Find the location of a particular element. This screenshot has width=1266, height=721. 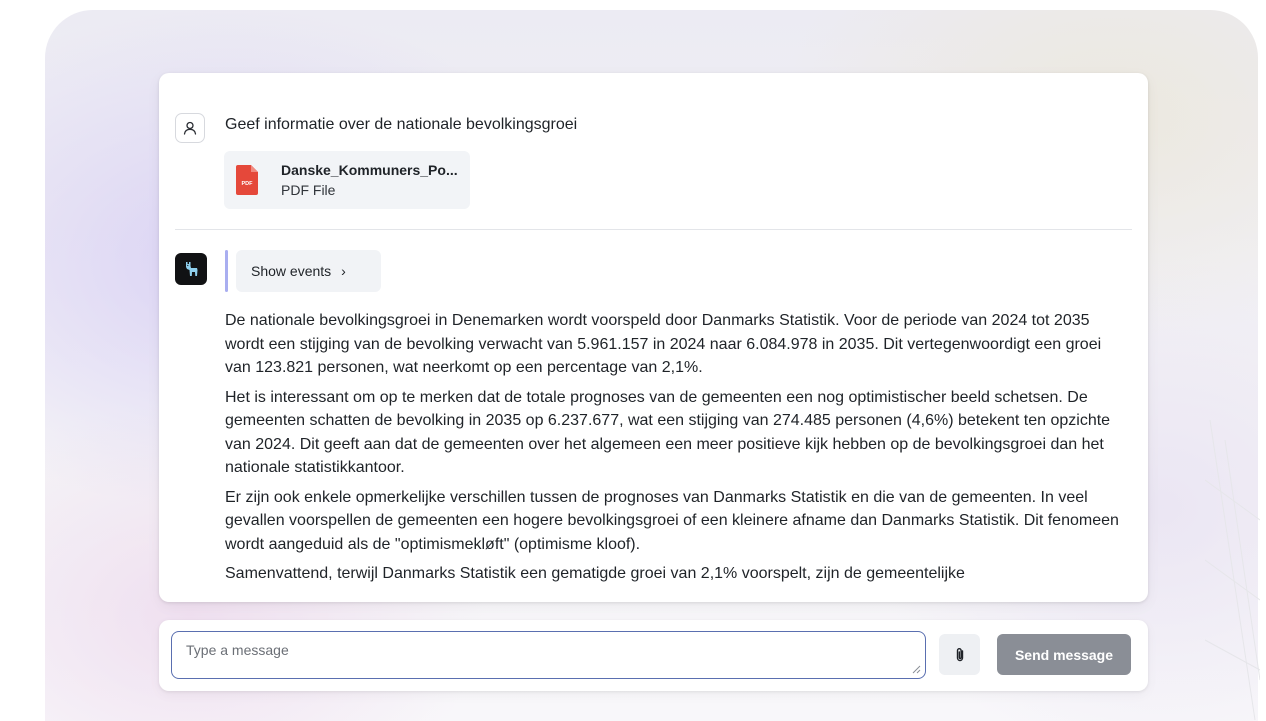

llama-icon is located at coordinates (191, 269).